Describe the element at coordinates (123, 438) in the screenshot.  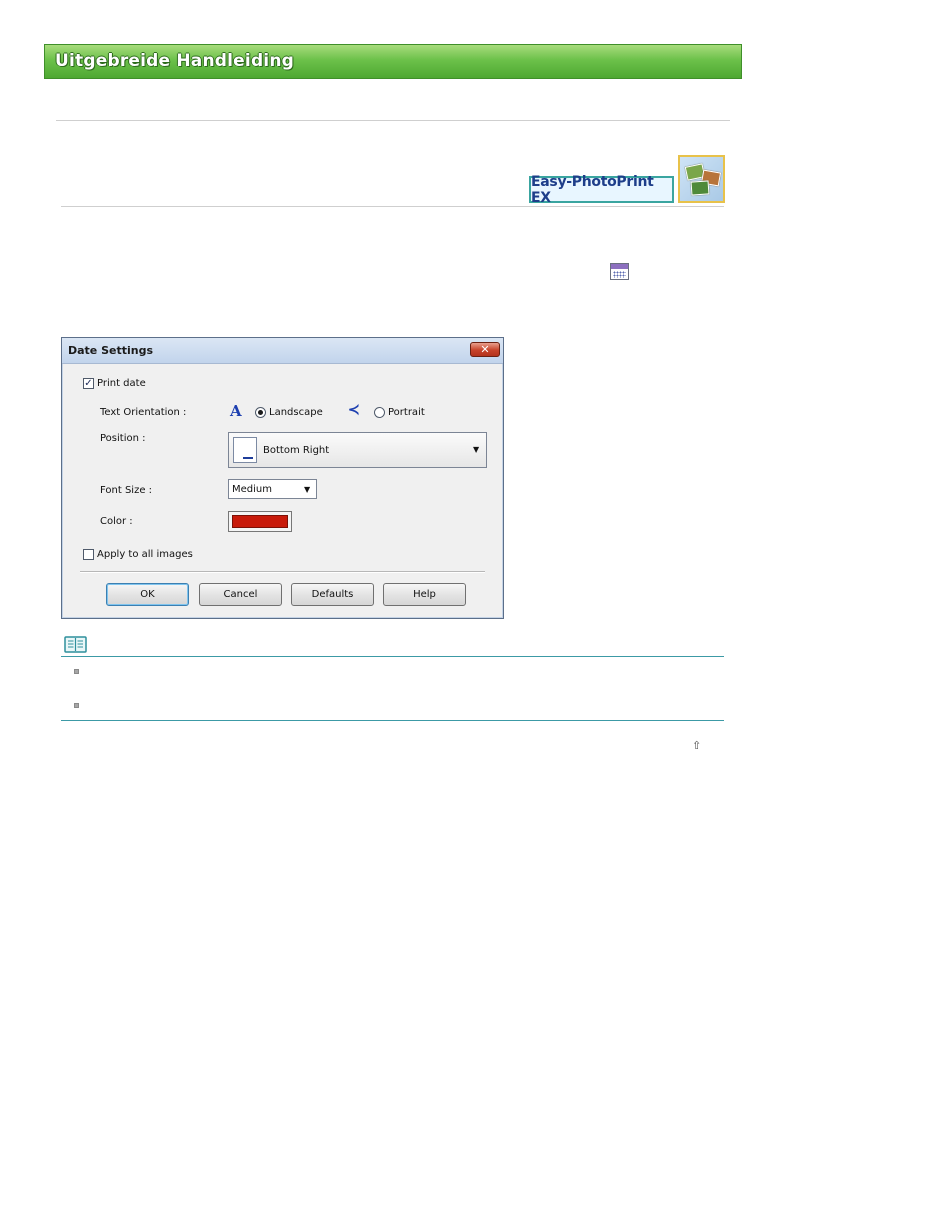
I see `position-label: Position :` at that location.